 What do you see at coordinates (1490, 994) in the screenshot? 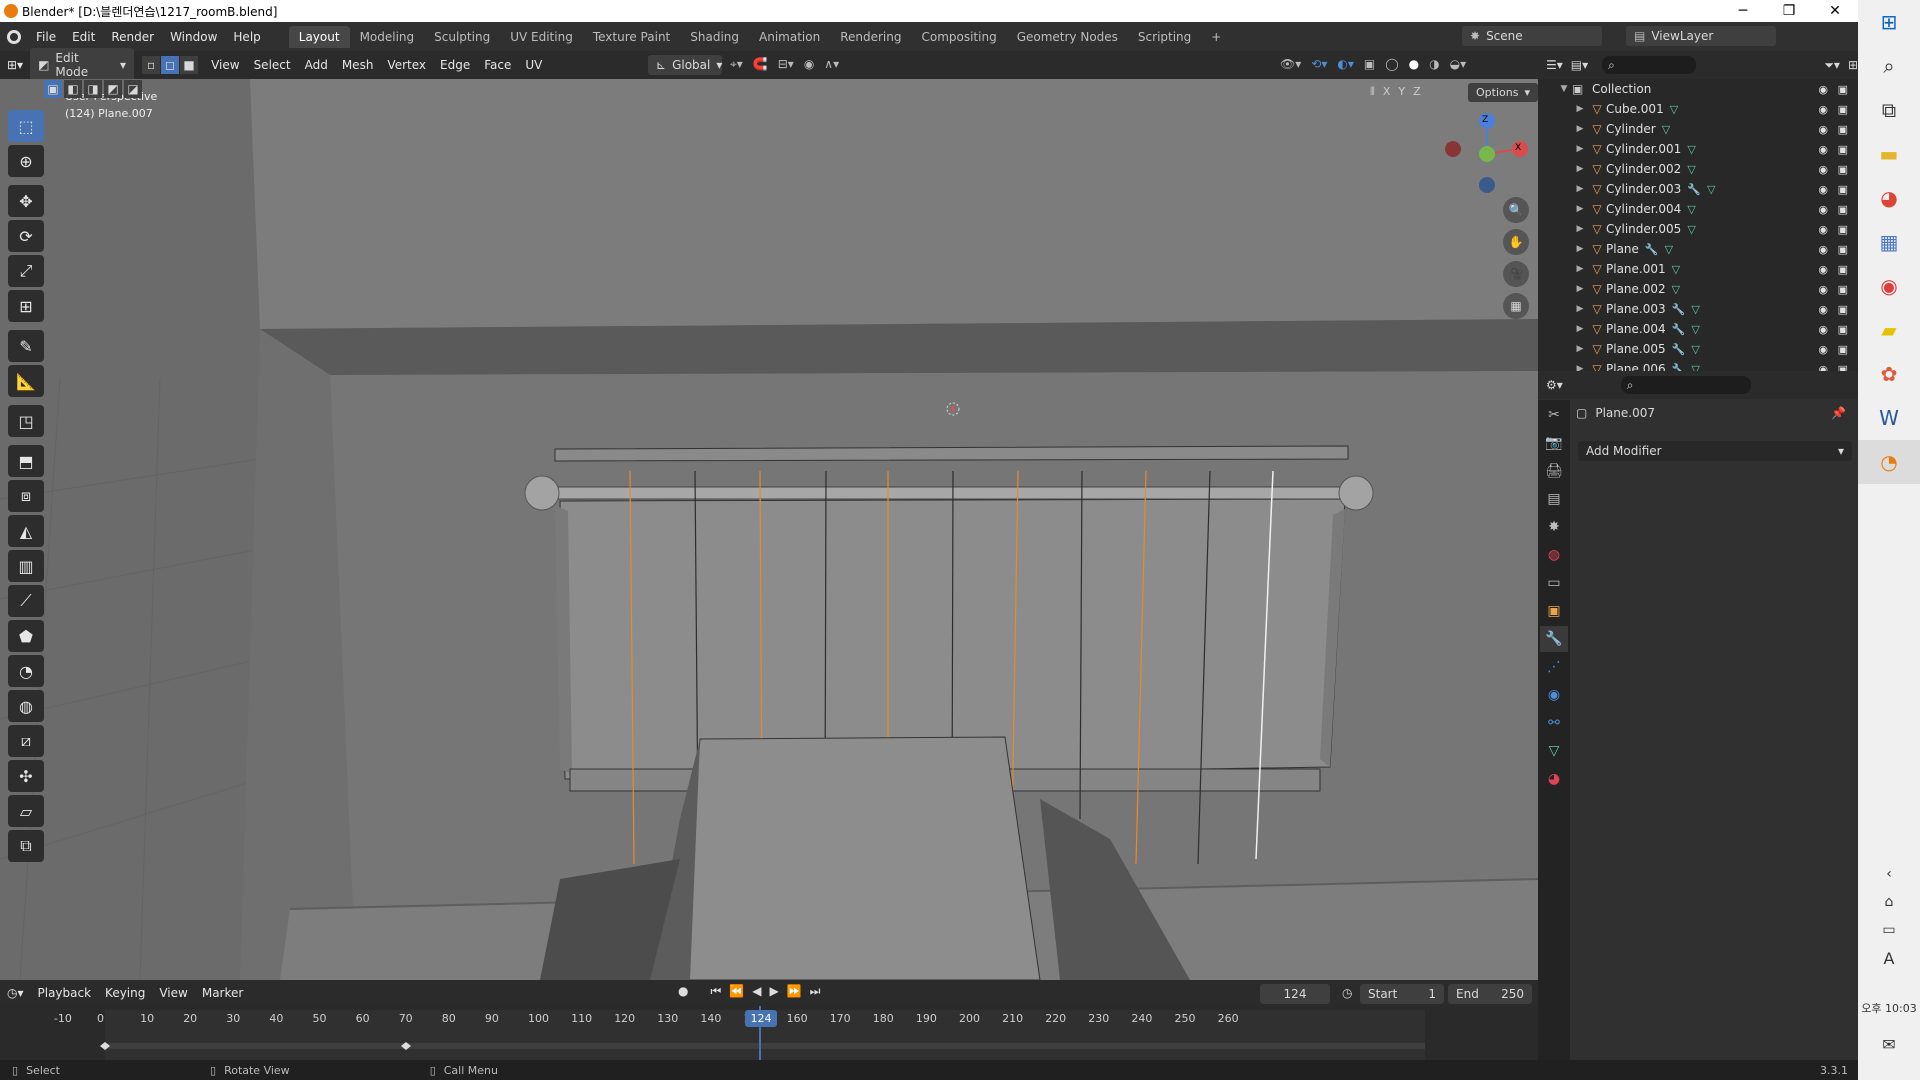
I see `end-frame-field: End 250` at bounding box center [1490, 994].